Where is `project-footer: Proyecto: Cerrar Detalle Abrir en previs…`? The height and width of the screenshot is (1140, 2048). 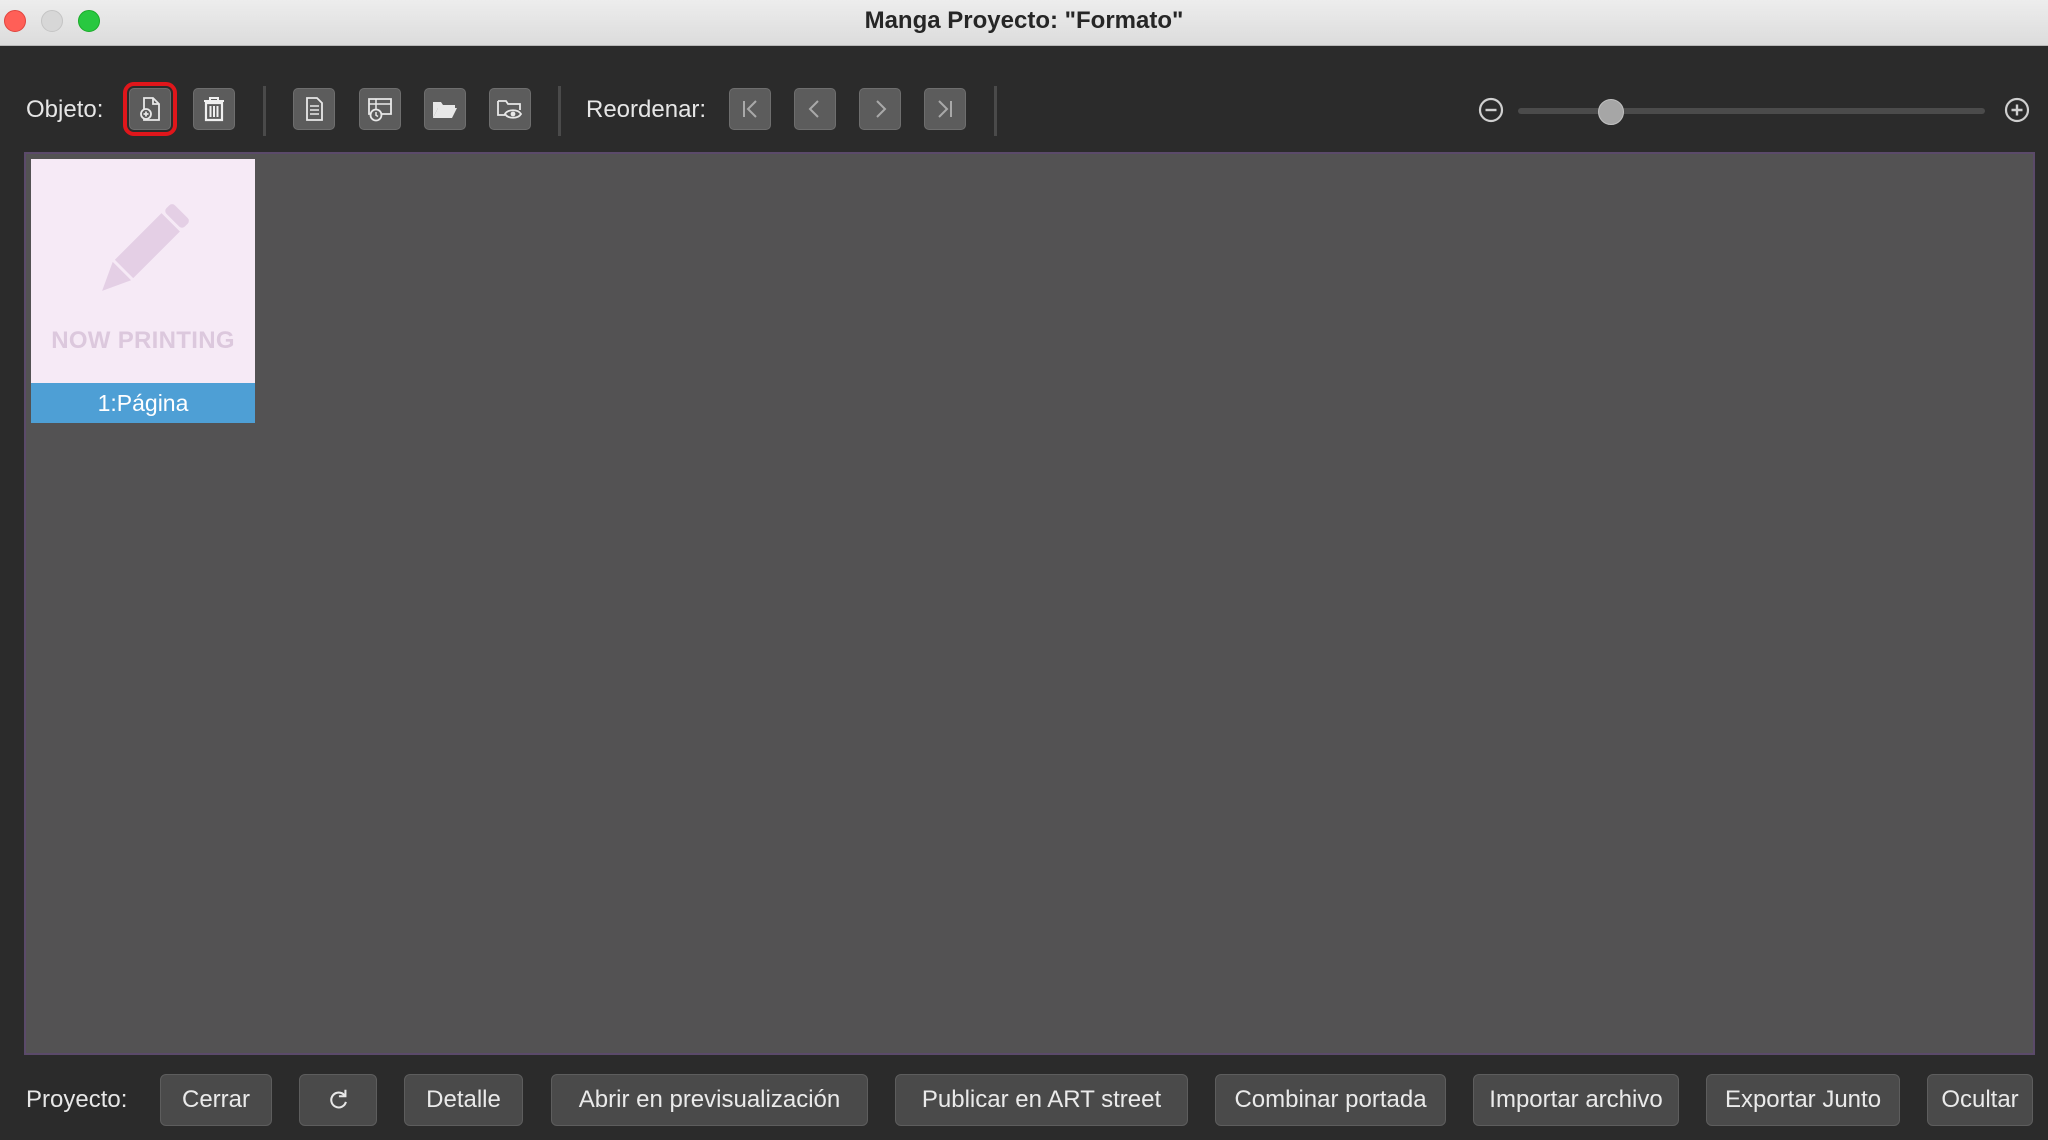
project-footer: Proyecto: Cerrar Detalle Abrir en previs… is located at coordinates (1024, 1097).